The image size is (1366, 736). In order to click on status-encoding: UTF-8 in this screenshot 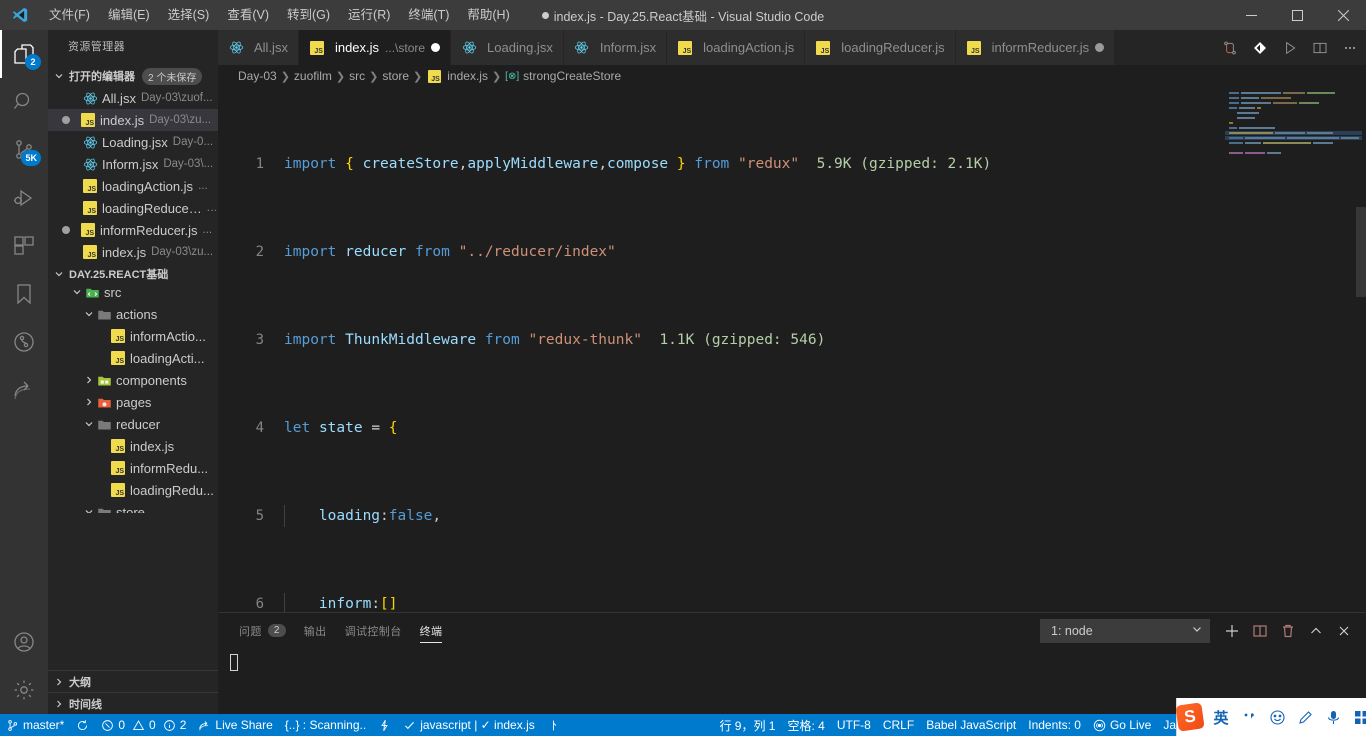, I will do `click(854, 725)`.